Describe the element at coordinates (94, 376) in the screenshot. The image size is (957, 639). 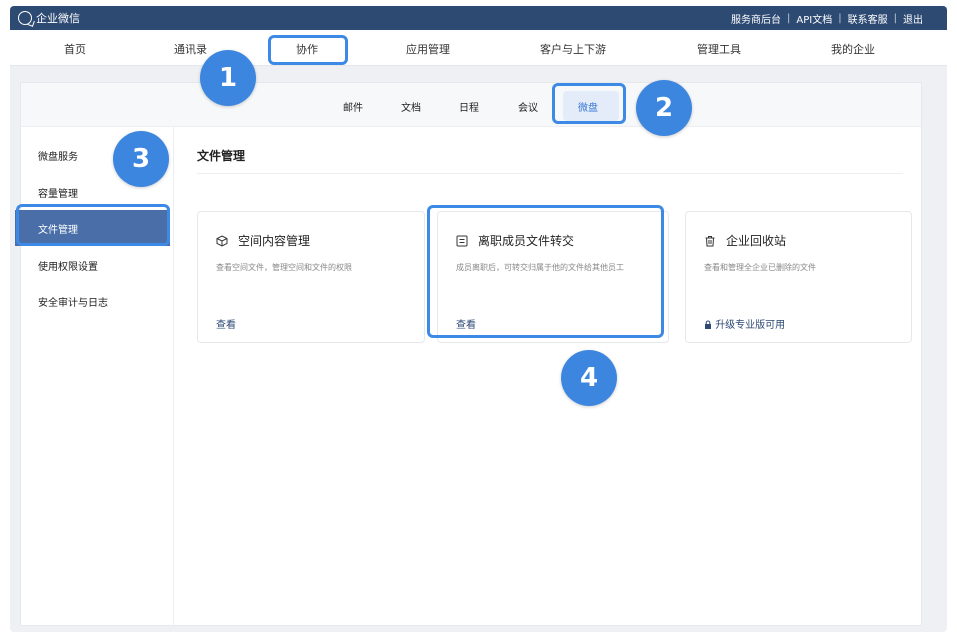
I see `sidebar: 微盘服务 容量管理 文件管理 使用权限设置 安全审计与日志` at that location.